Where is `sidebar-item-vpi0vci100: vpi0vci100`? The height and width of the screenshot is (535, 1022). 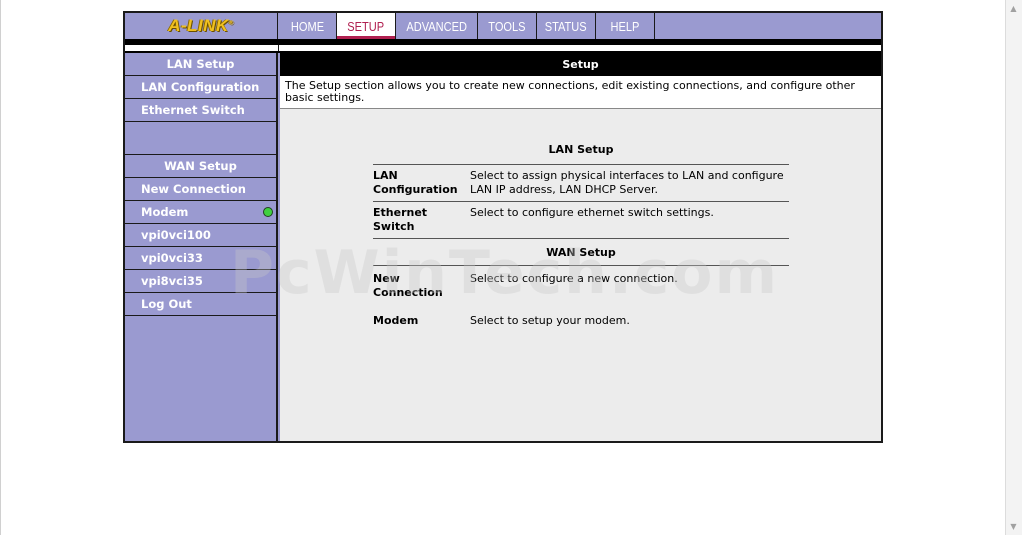
sidebar-item-vpi0vci100: vpi0vci100 is located at coordinates (200, 235).